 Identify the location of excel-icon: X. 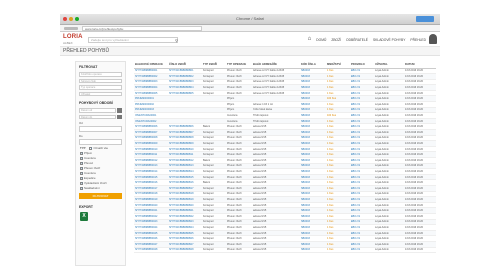
(84, 216).